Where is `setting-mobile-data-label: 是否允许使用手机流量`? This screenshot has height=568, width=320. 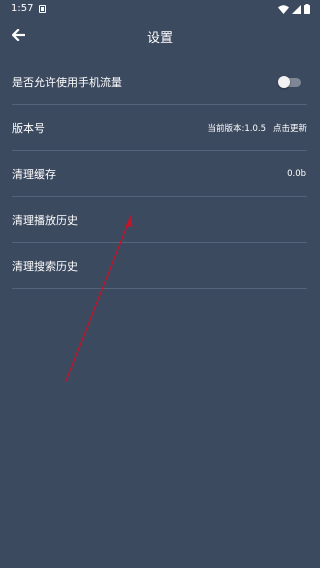 setting-mobile-data-label: 是否允许使用手机流量 is located at coordinates (67, 82).